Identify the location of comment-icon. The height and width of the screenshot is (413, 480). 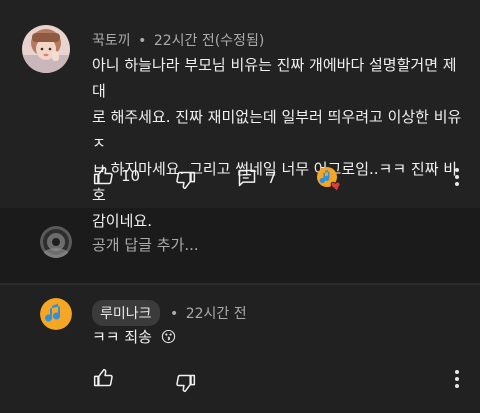
(247, 178).